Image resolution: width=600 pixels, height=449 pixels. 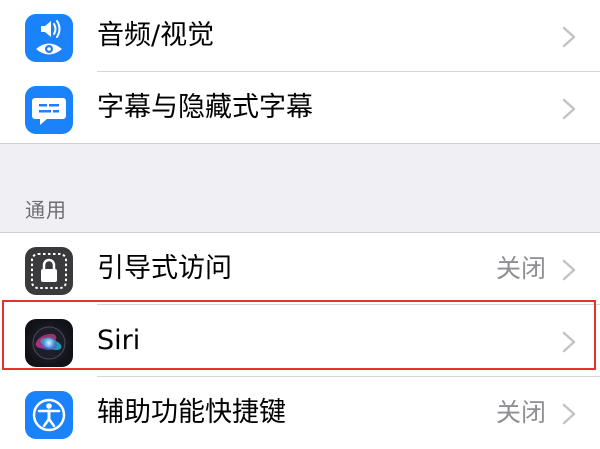 What do you see at coordinates (191, 412) in the screenshot?
I see `settings-row-label: 辅助功能快捷键` at bounding box center [191, 412].